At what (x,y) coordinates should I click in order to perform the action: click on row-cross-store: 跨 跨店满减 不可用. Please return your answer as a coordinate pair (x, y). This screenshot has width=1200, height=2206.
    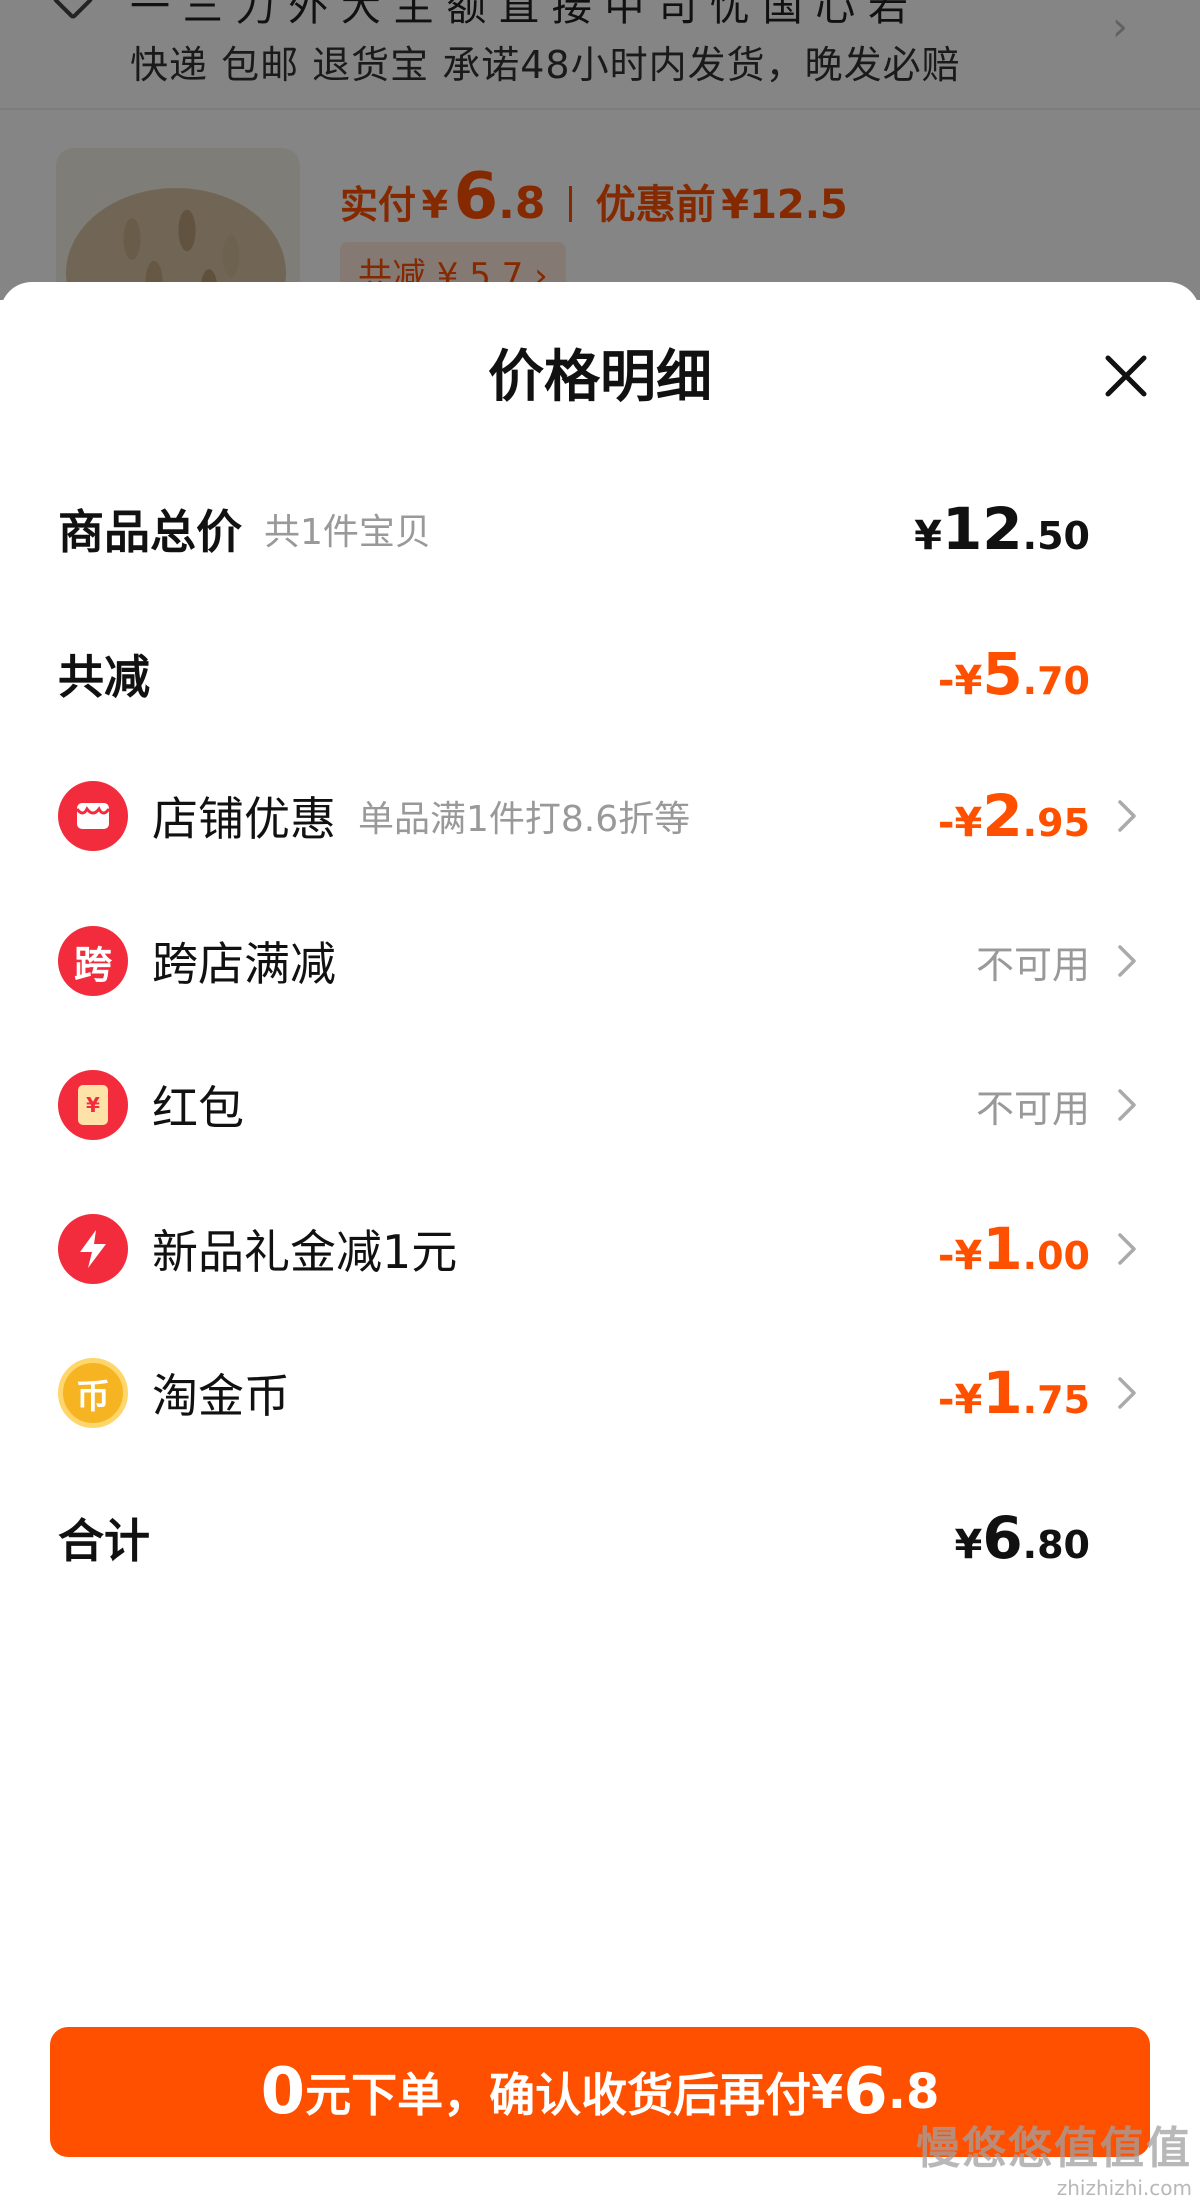
    Looking at the image, I should click on (600, 961).